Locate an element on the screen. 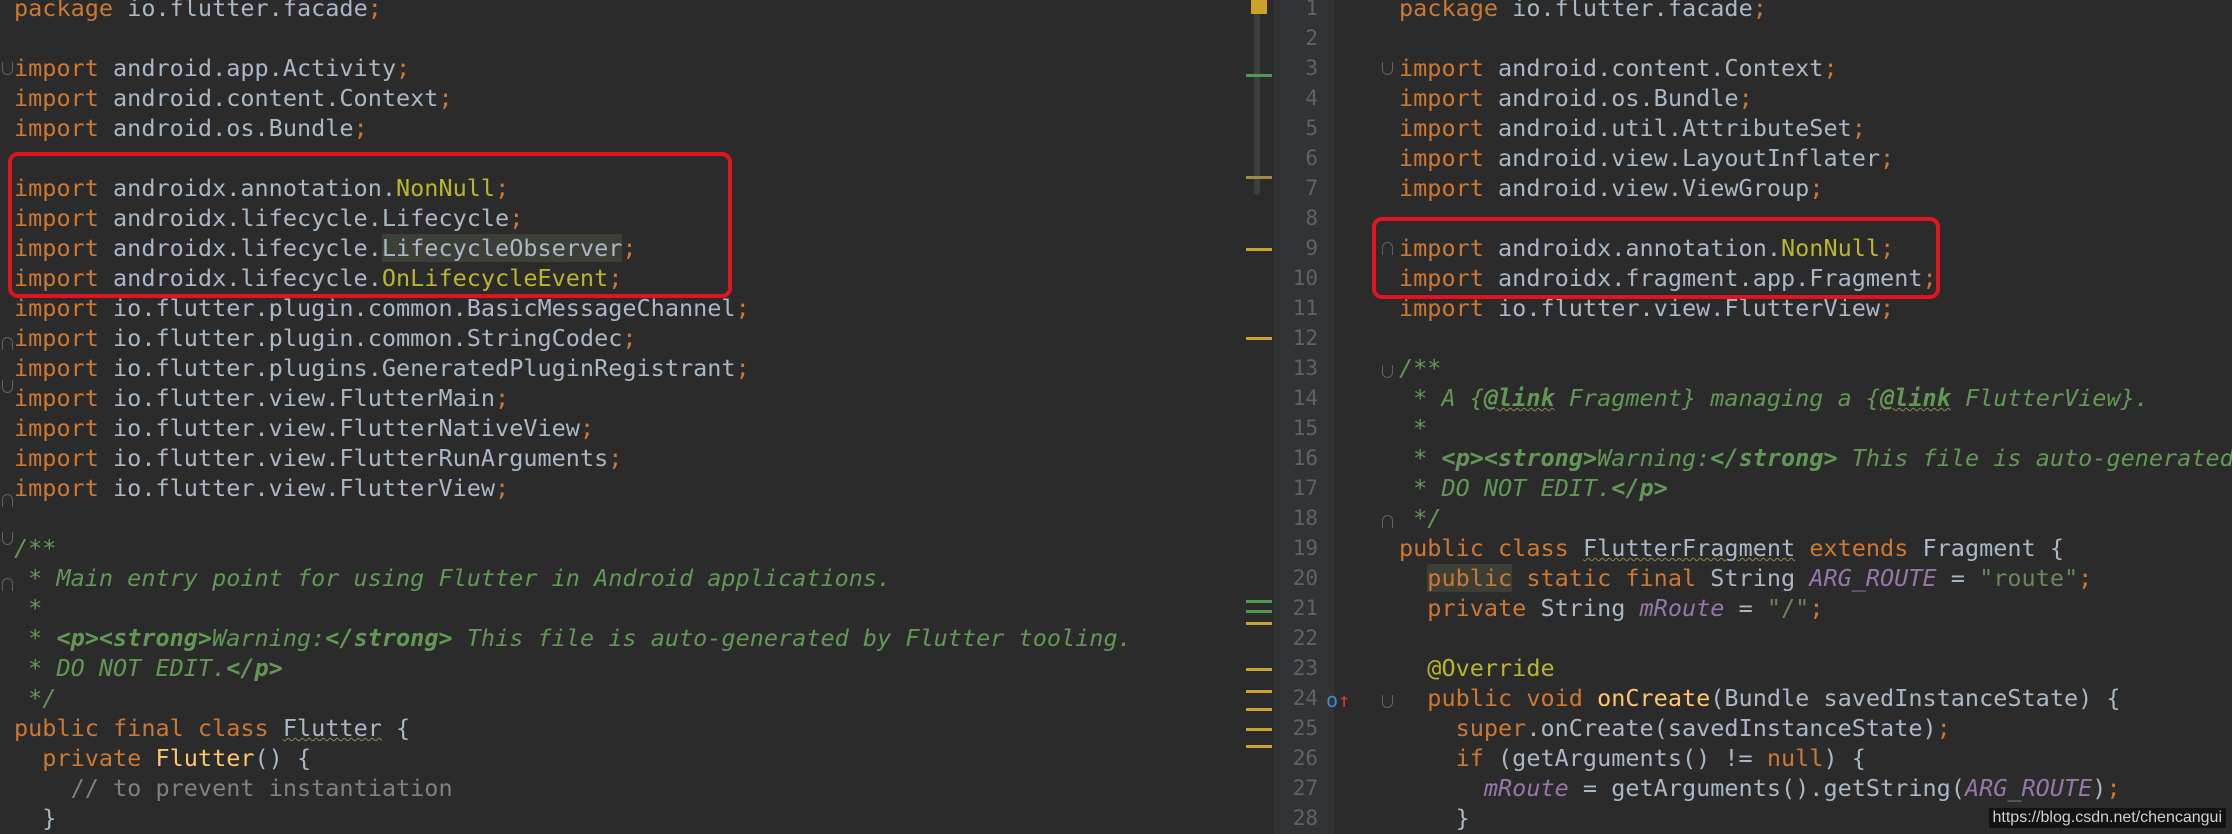 The height and width of the screenshot is (834, 2232). code-token: This file is auto-generated is located at coordinates (2034, 458).